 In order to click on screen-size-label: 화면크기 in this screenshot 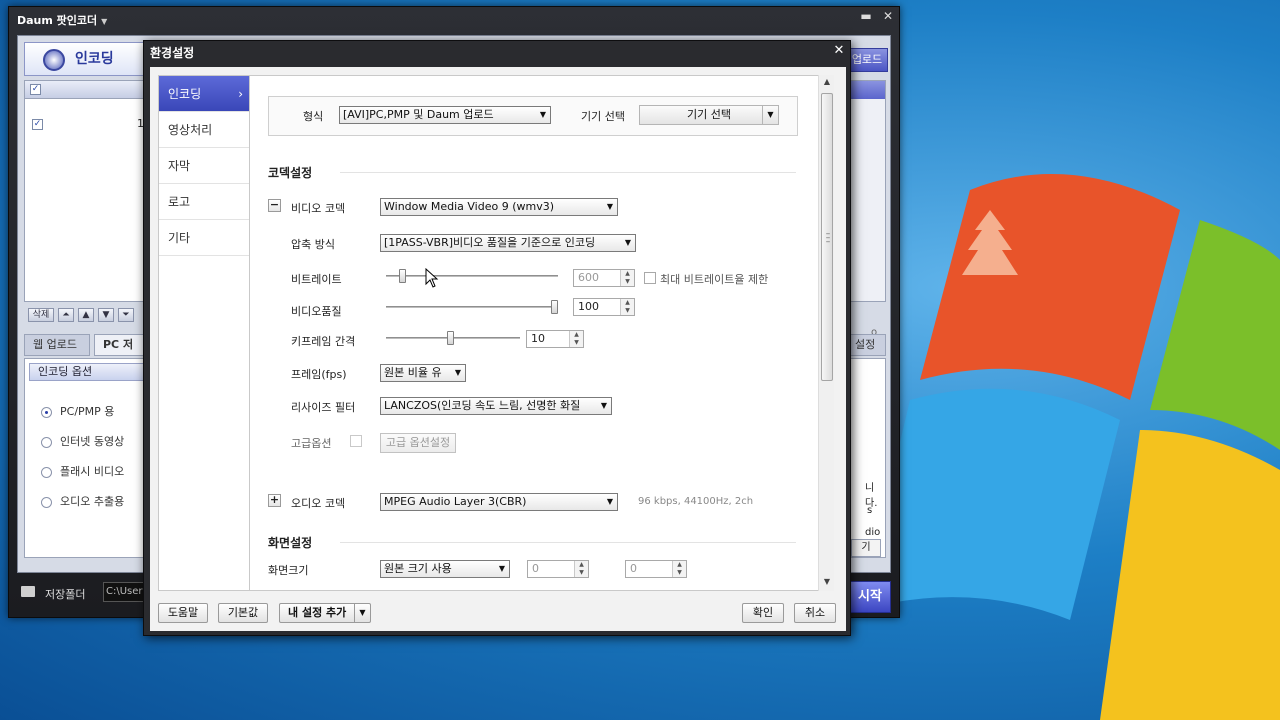, I will do `click(288, 570)`.